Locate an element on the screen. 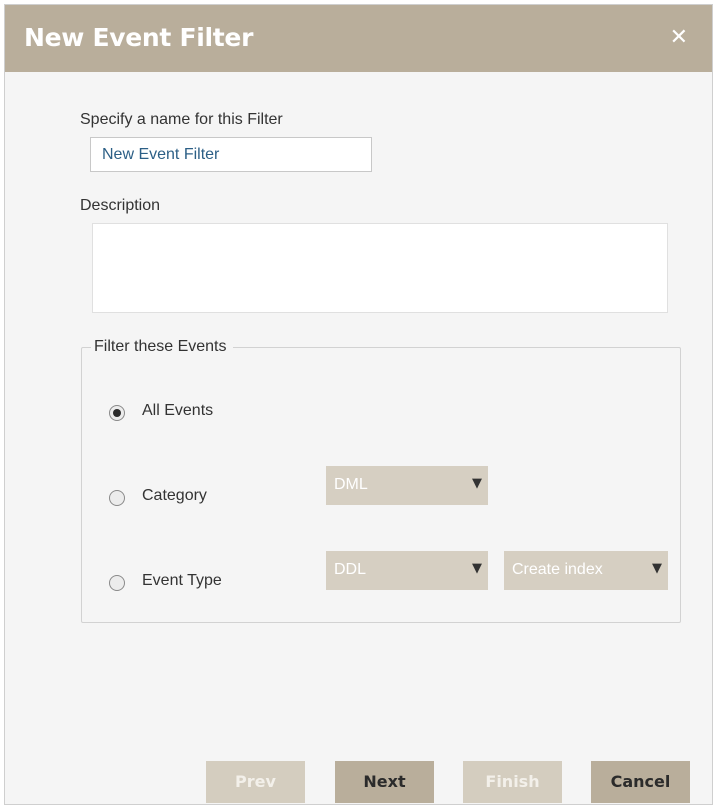 This screenshot has height=805, width=713. finish-button: Finish is located at coordinates (512, 782).